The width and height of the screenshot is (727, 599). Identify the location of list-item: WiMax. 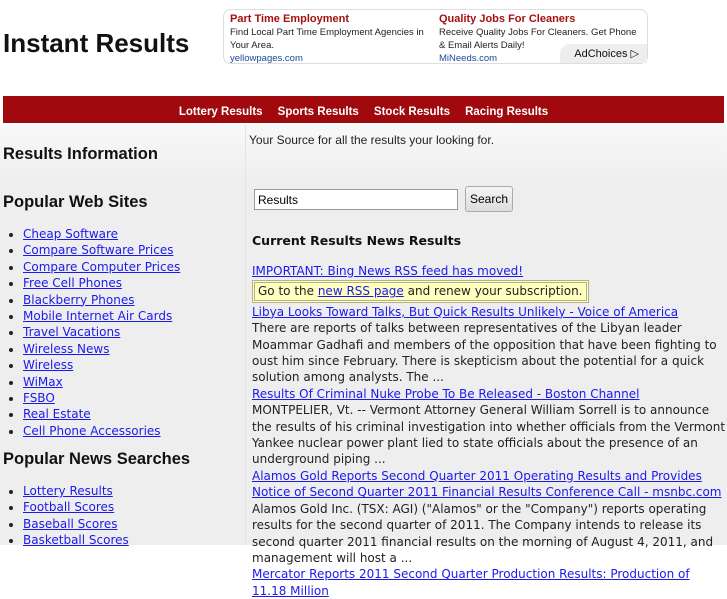
(101, 382).